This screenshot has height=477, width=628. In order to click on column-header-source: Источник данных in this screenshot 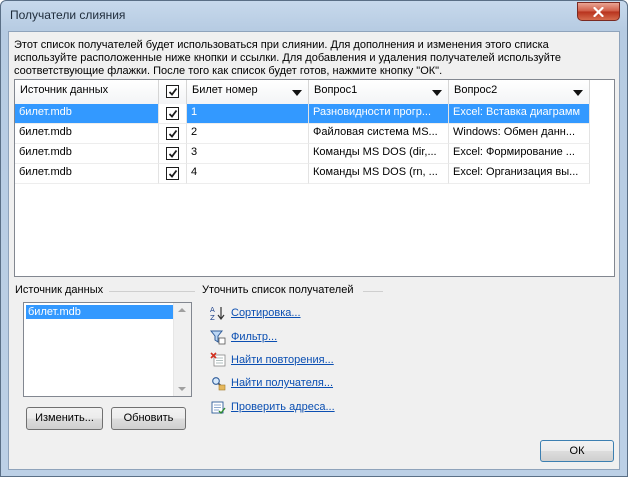, I will do `click(87, 92)`.